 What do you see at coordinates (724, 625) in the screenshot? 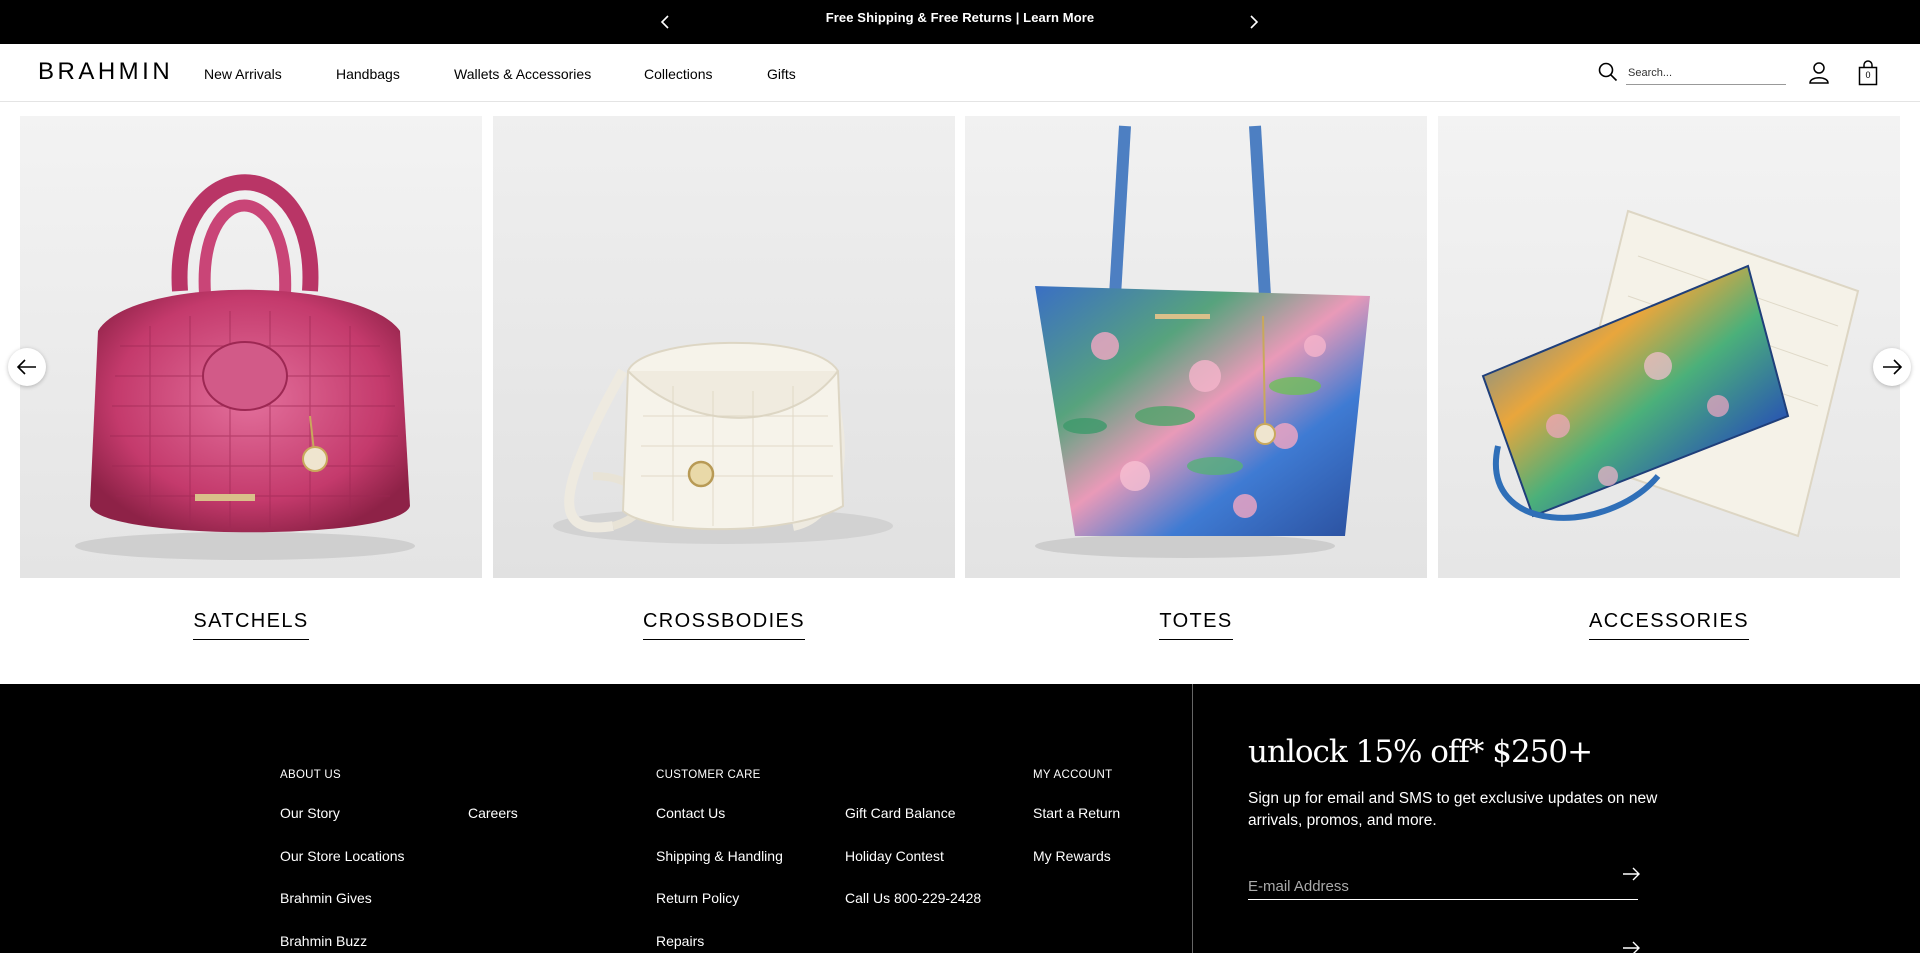
I see `category-link-crossbodies: CROSSBODIES` at bounding box center [724, 625].